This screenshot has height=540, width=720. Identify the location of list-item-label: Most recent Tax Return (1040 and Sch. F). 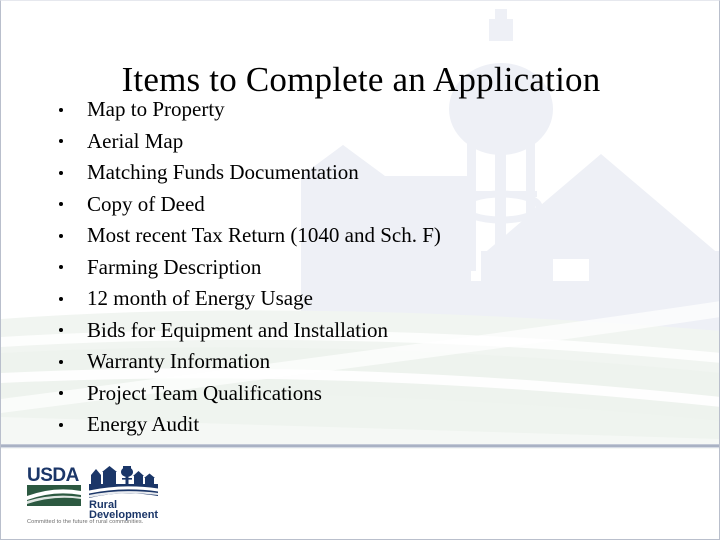
(264, 235).